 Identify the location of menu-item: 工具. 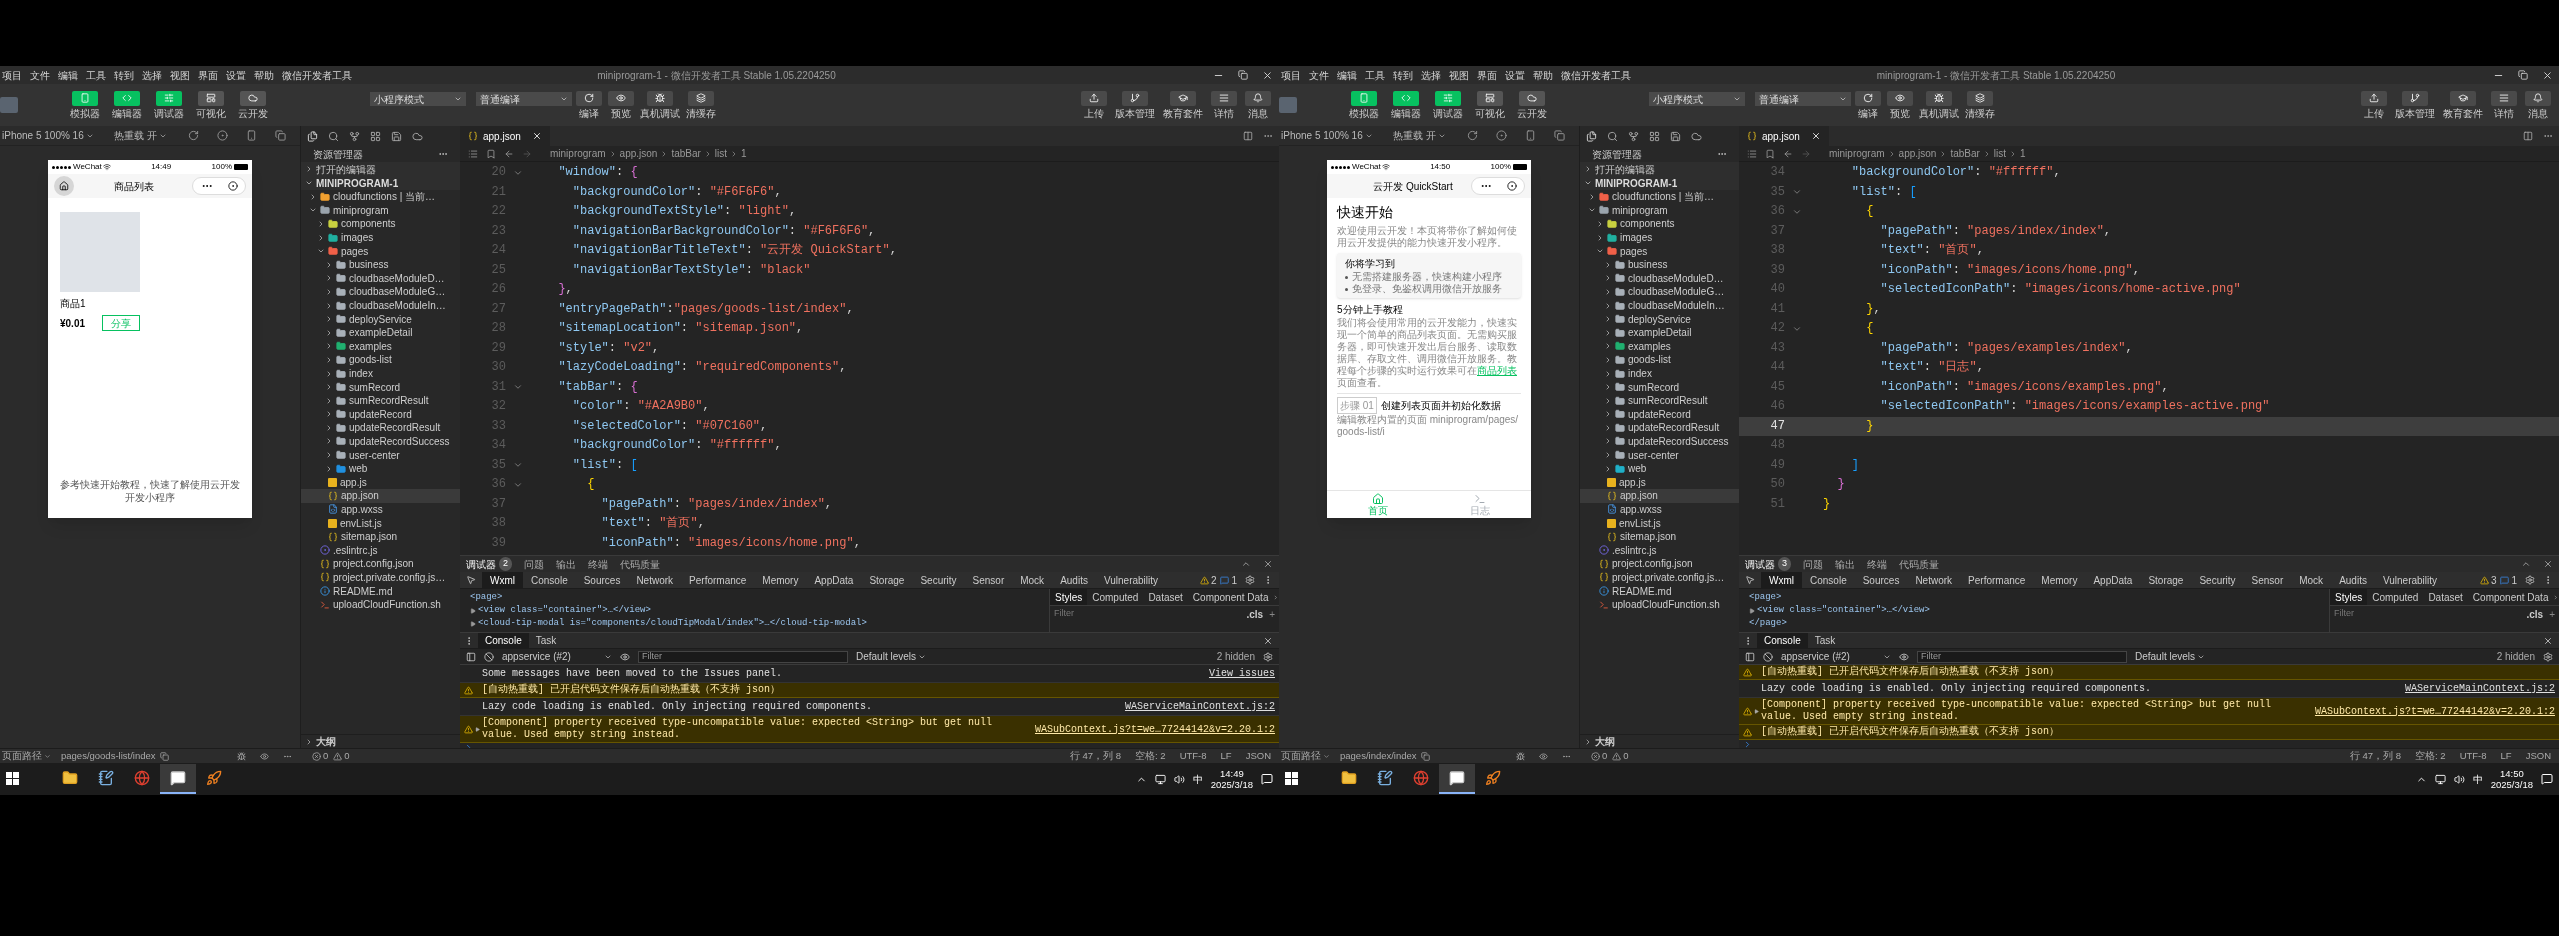
(96, 75).